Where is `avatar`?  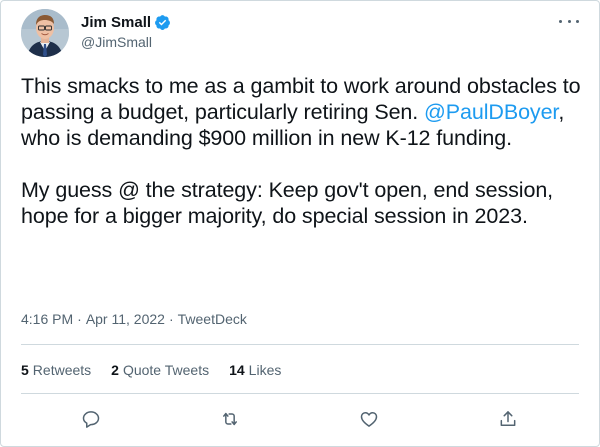 avatar is located at coordinates (45, 33).